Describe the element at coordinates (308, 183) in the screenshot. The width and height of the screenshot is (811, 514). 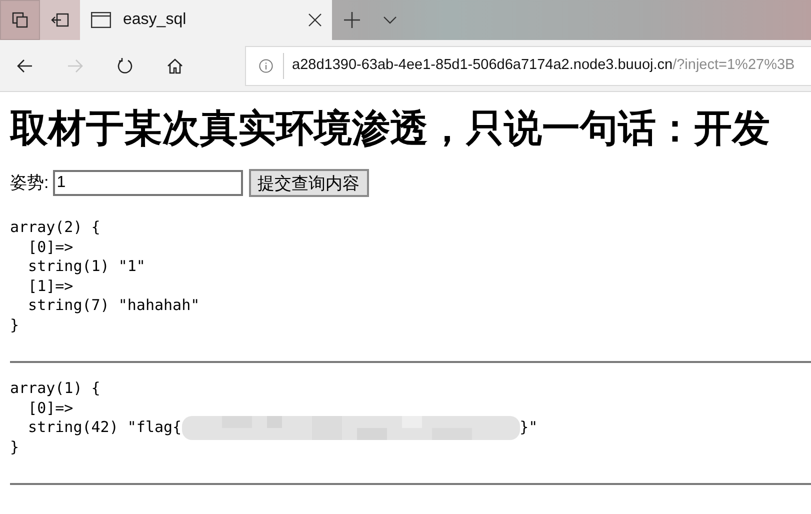
I see `submit-button: 提交查询内容` at that location.